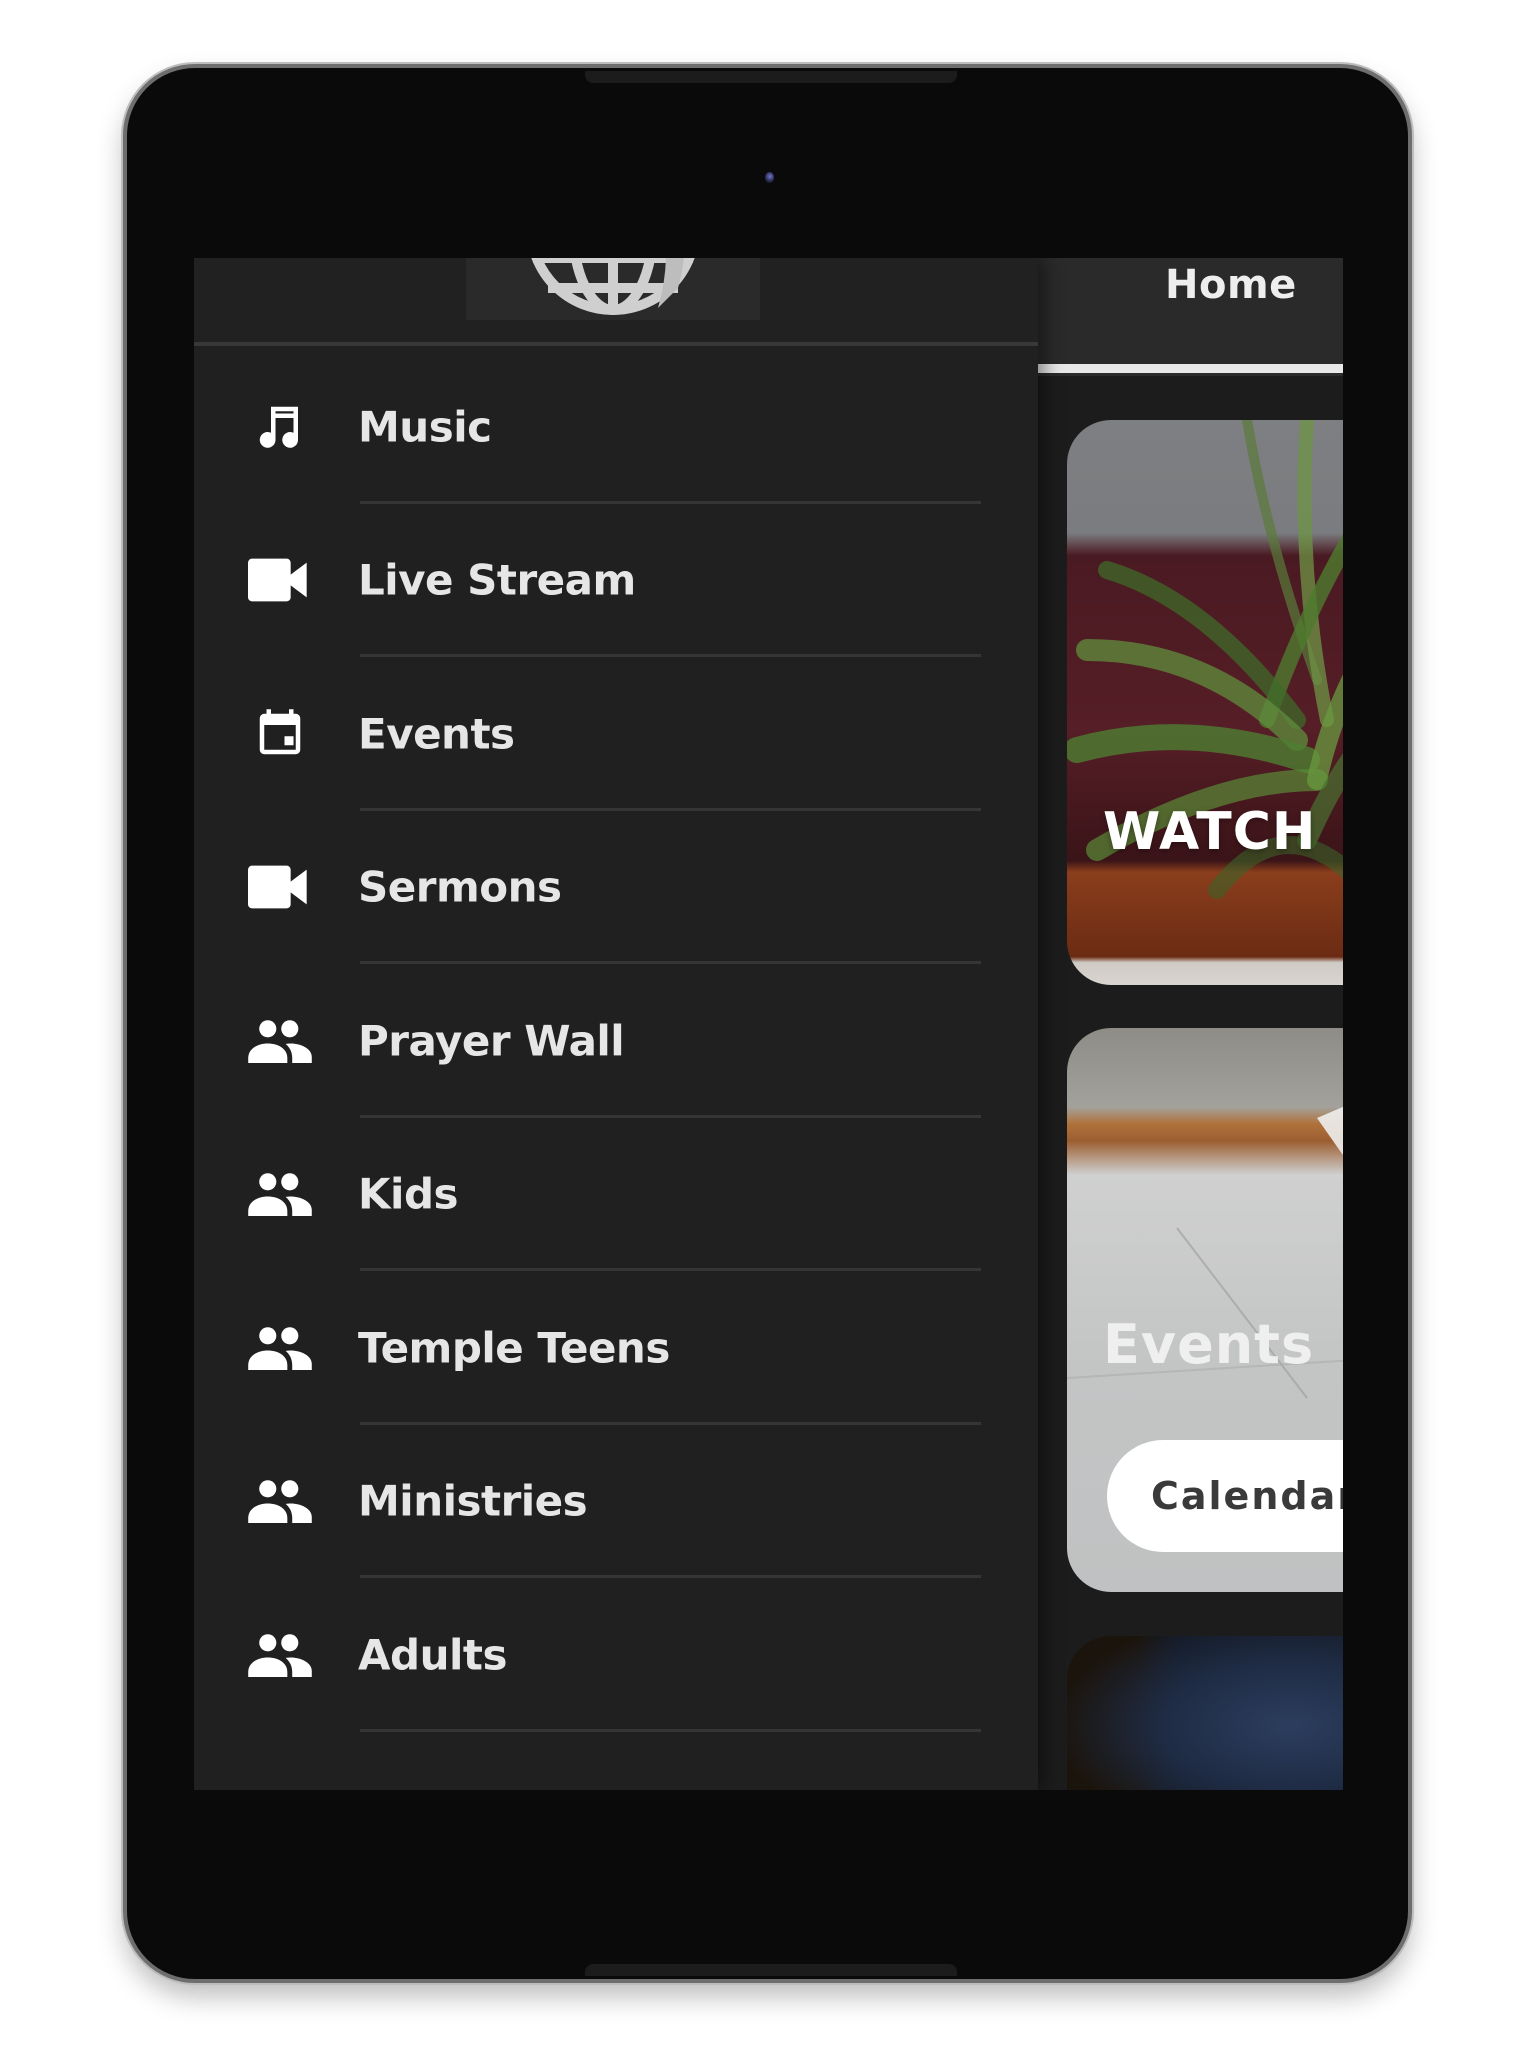 The width and height of the screenshot is (1536, 2048). What do you see at coordinates (408, 1194) in the screenshot?
I see `menu-item-label: Kids` at bounding box center [408, 1194].